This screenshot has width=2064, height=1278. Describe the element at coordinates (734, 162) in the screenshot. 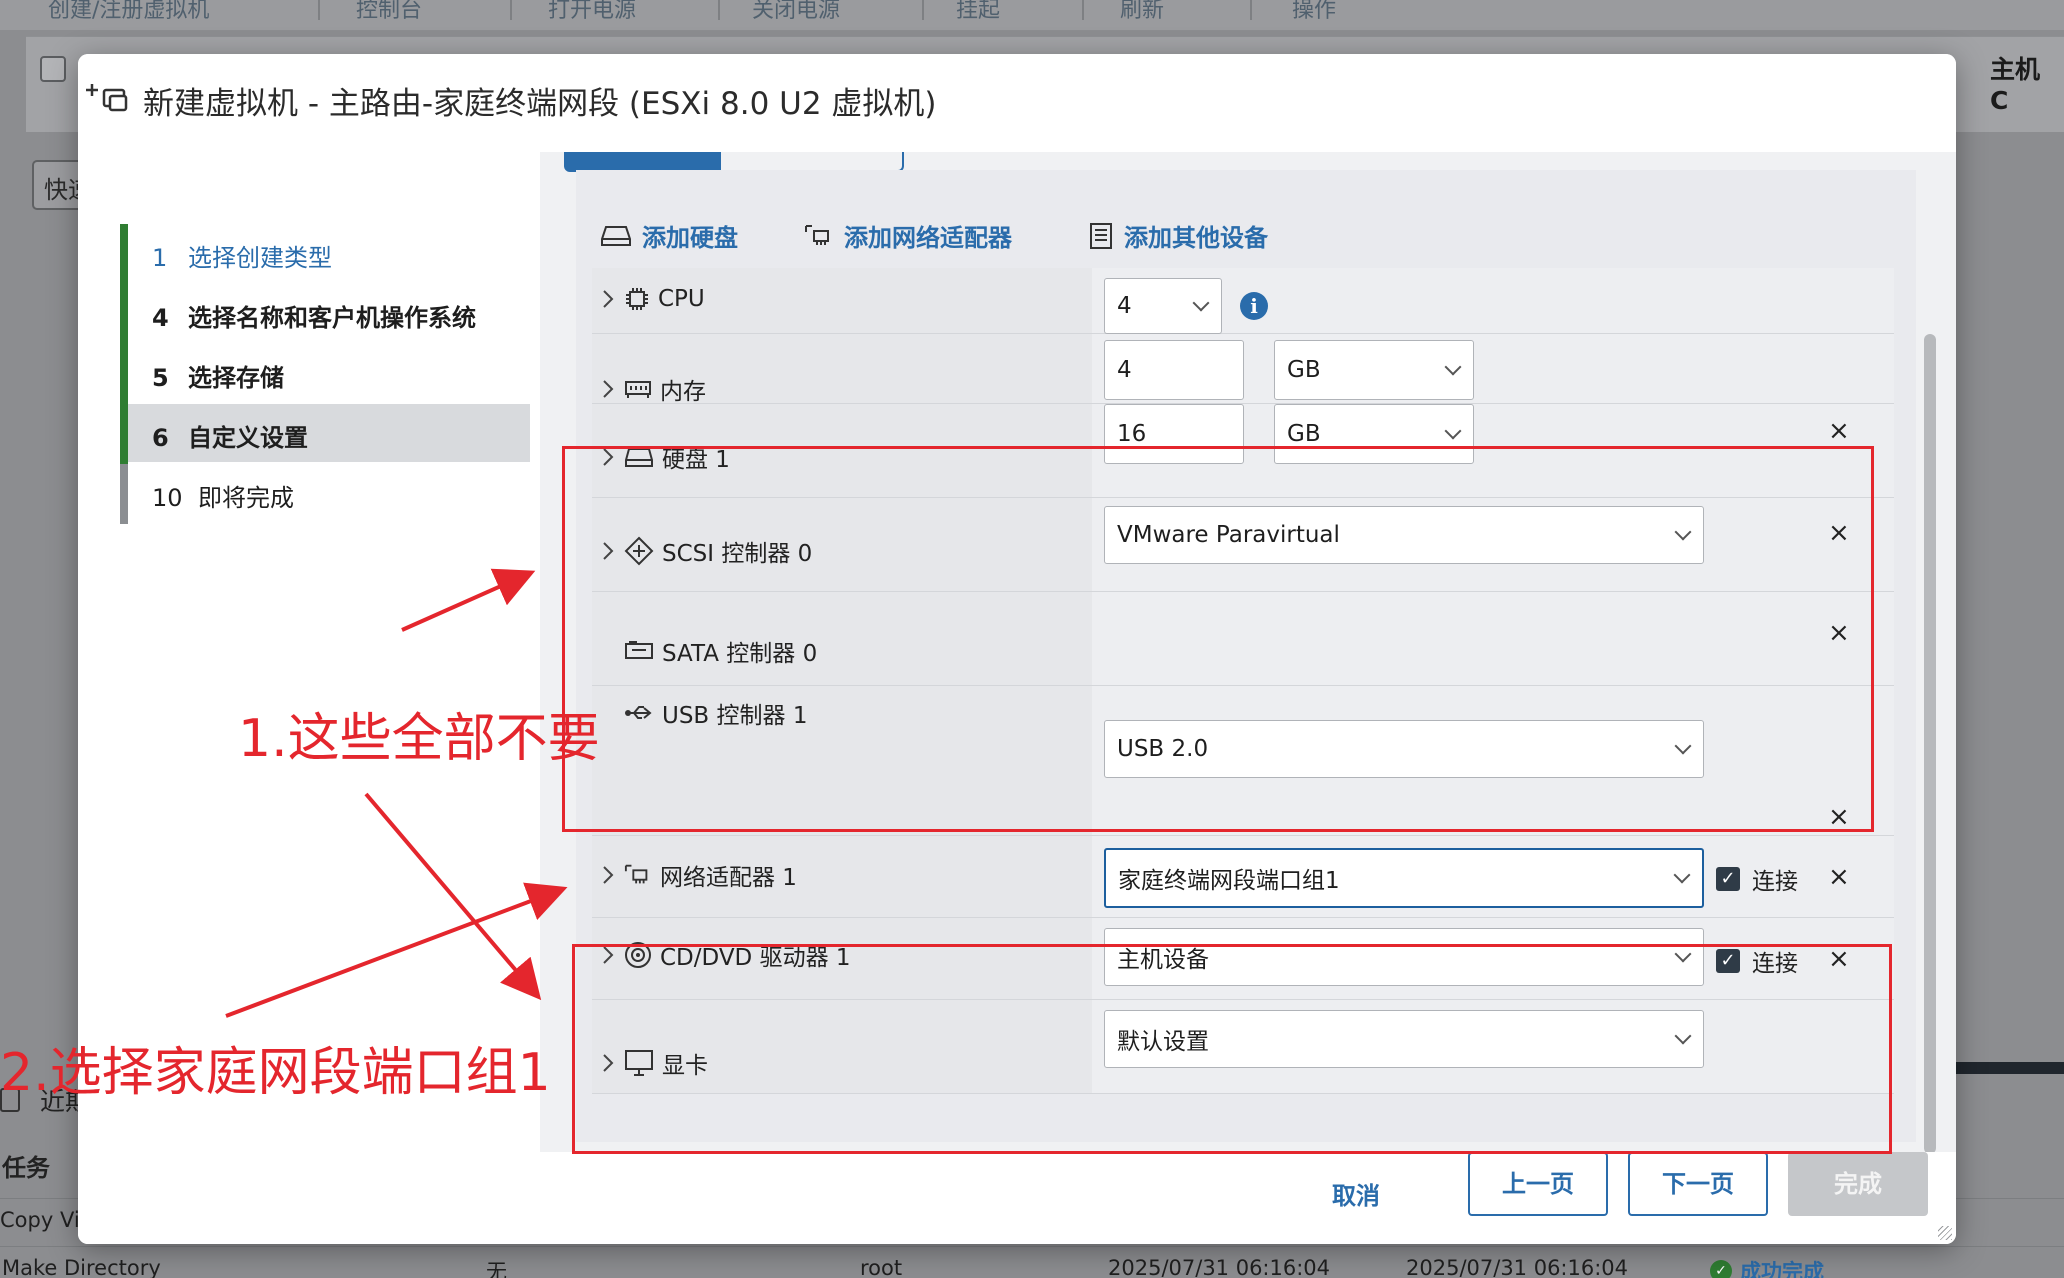

I see `hardware-options-tabs` at that location.